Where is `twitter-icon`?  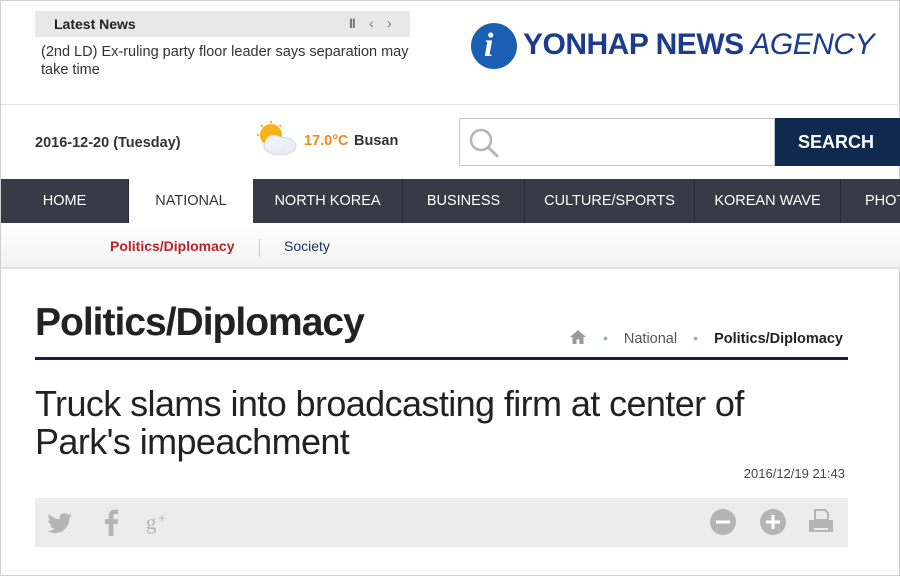
twitter-icon is located at coordinates (60, 523).